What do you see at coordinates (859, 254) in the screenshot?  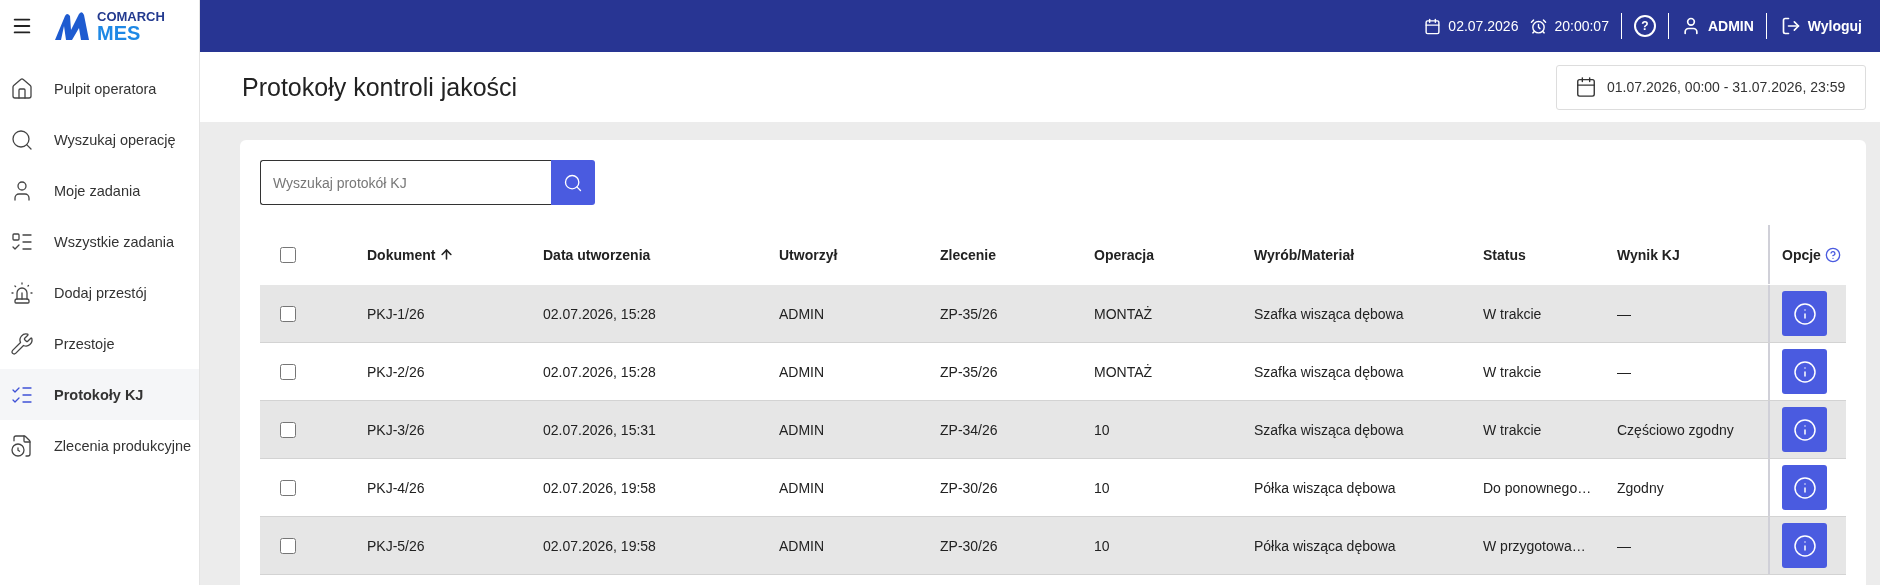 I see `column-header: Utworzył` at bounding box center [859, 254].